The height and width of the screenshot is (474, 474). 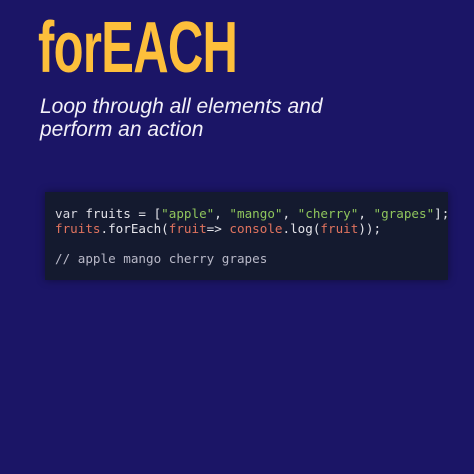 I want to click on code-token: "cherry", so click(x=328, y=213).